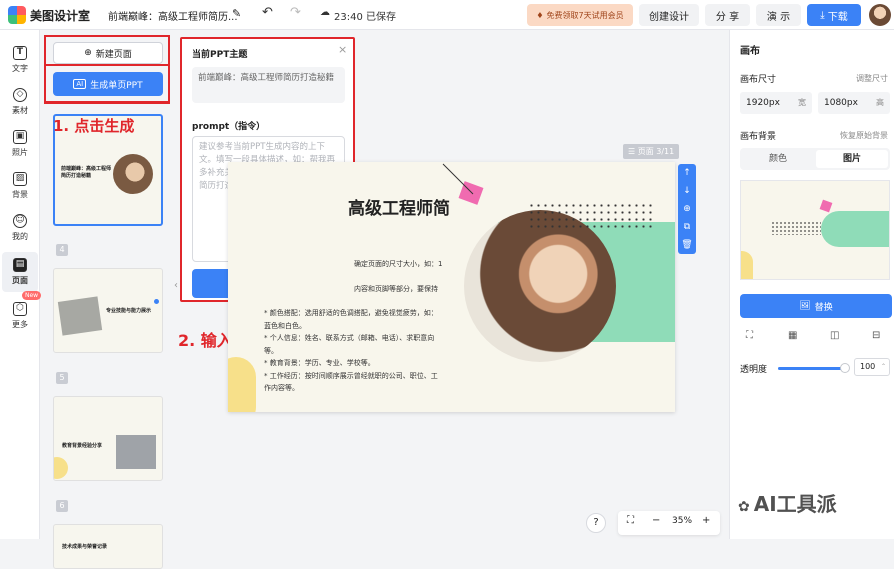 This screenshot has width=894, height=569. I want to click on share-button: 分 享, so click(727, 15).